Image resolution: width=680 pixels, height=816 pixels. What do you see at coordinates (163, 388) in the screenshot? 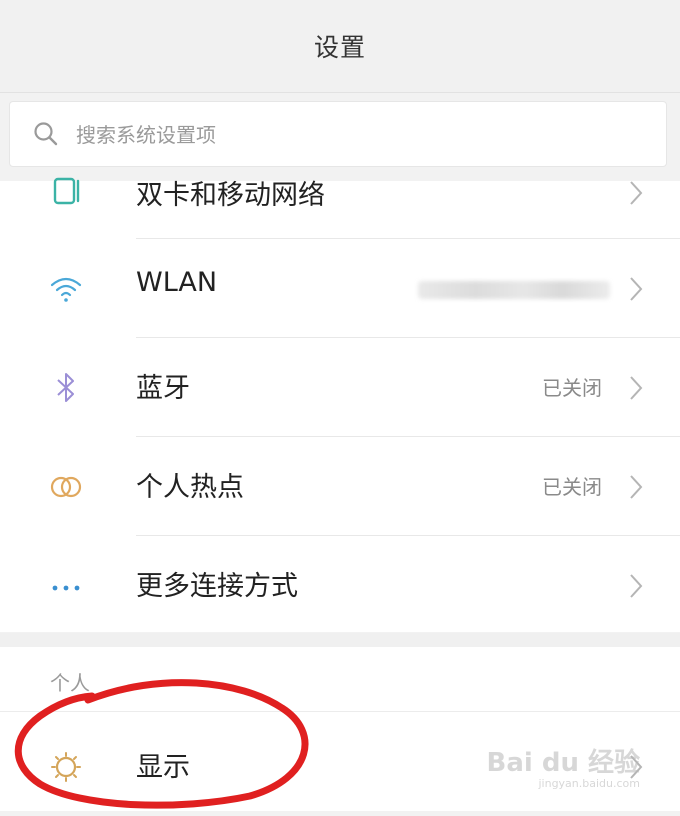
I see `item-label: 蓝牙` at bounding box center [163, 388].